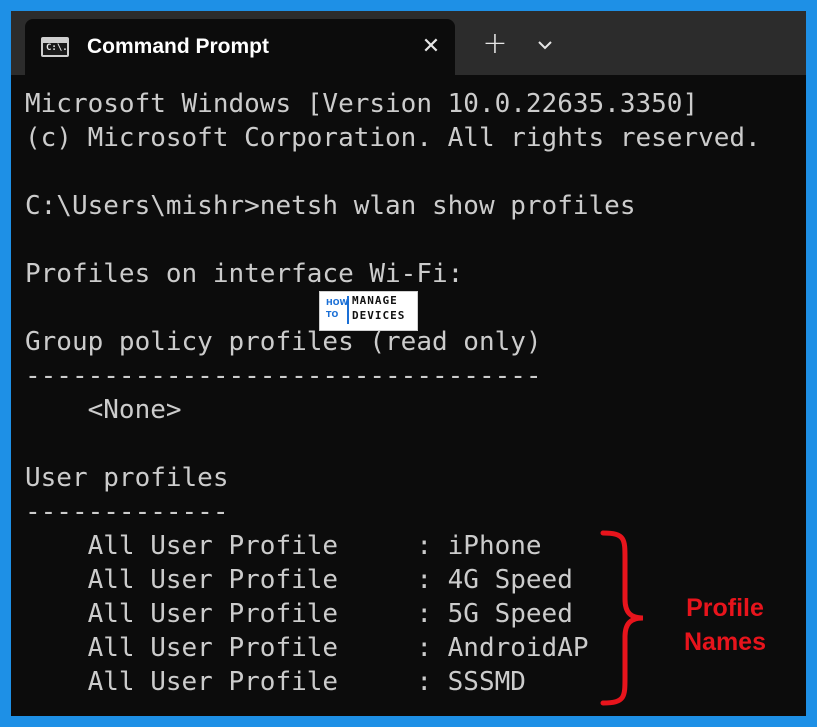  What do you see at coordinates (545, 45) in the screenshot?
I see `chevron-down-icon` at bounding box center [545, 45].